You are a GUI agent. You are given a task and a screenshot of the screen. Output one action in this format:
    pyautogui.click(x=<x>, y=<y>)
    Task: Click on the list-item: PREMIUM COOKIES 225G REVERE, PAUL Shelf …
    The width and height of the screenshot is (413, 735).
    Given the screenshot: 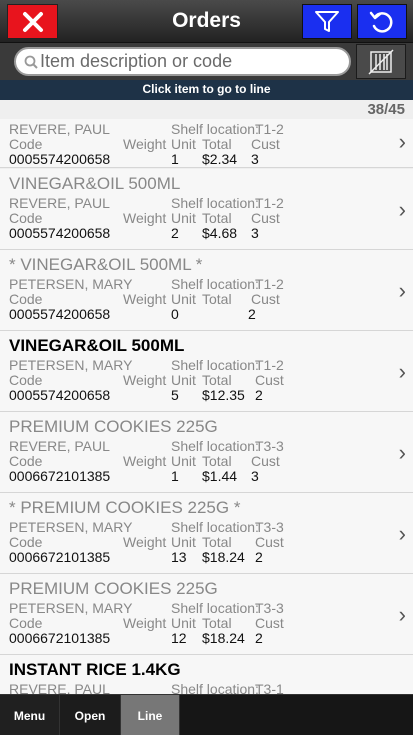 What is the action you would take?
    pyautogui.click(x=206, y=452)
    